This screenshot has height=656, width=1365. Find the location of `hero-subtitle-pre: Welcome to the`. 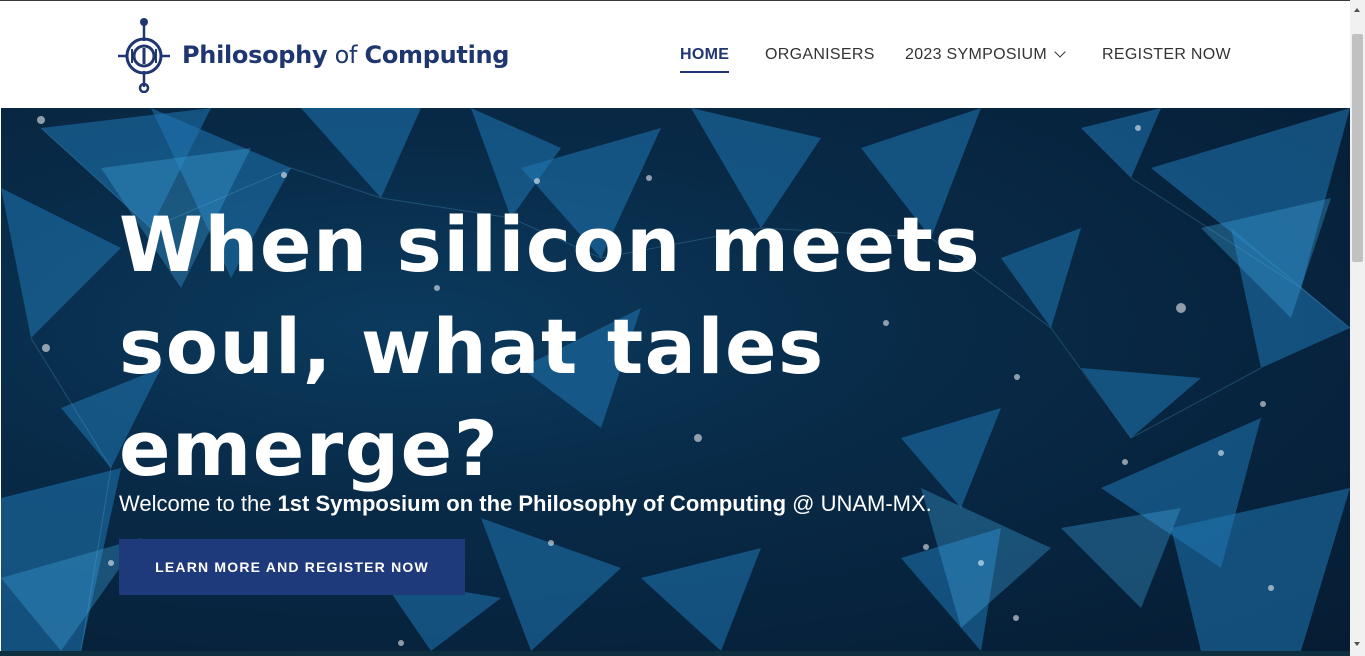

hero-subtitle-pre: Welcome to the is located at coordinates (198, 503).